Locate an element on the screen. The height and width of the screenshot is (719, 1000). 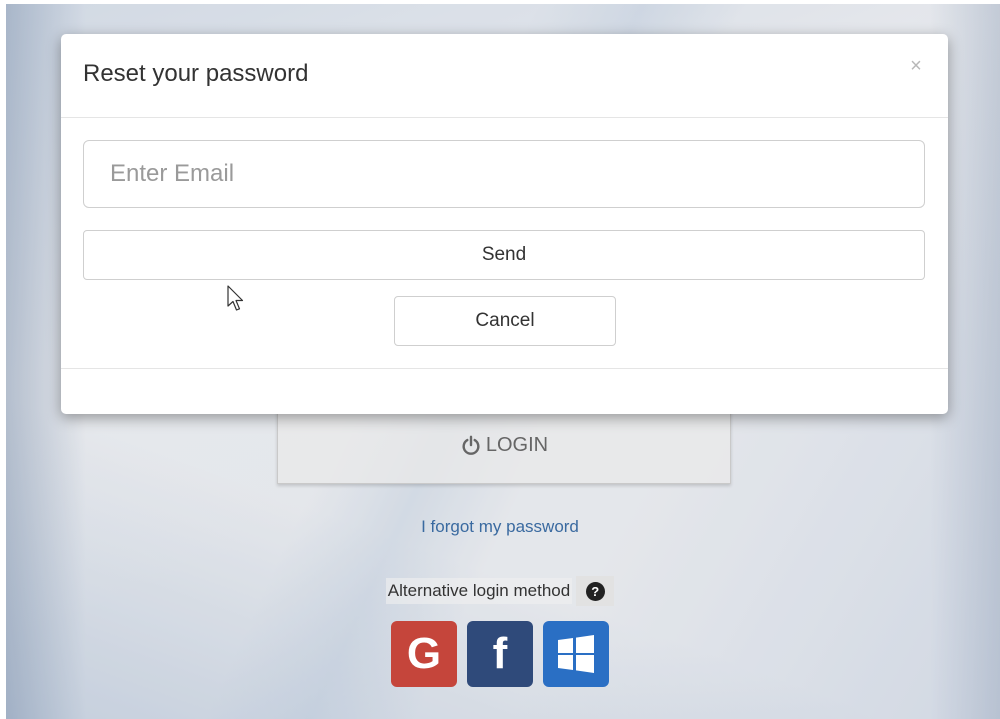
google-login-button: G is located at coordinates (424, 654).